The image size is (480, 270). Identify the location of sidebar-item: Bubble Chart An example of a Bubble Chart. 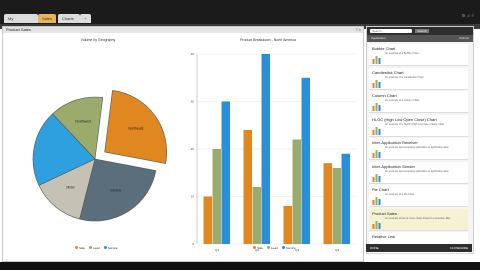
(418, 55).